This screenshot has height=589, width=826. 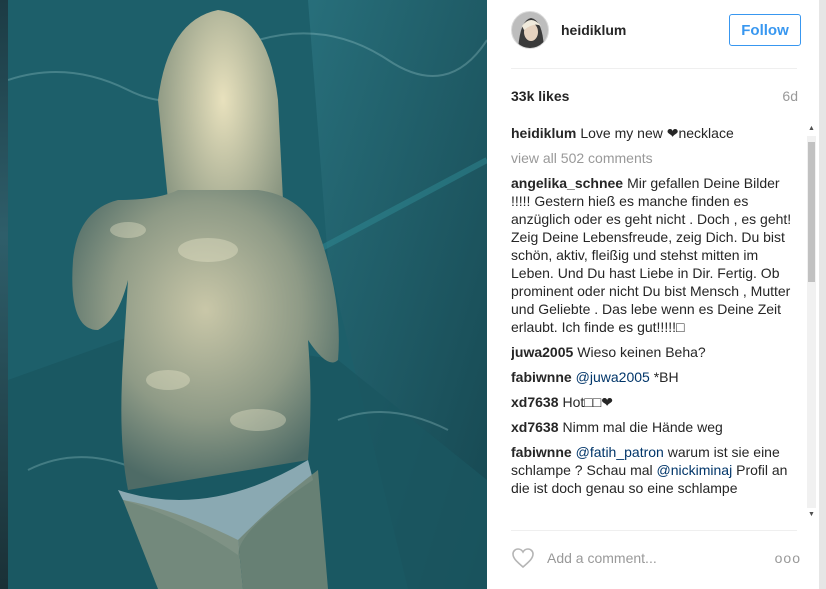 I want to click on comment-username: angelika_schnee, so click(x=567, y=183).